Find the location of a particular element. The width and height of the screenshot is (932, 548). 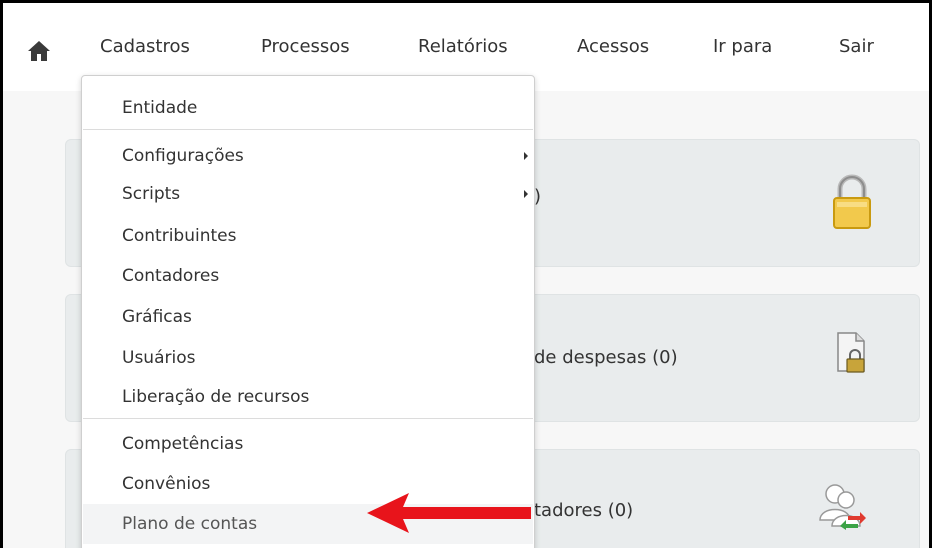

menu-item-usuarios: Usuários is located at coordinates (308, 358).